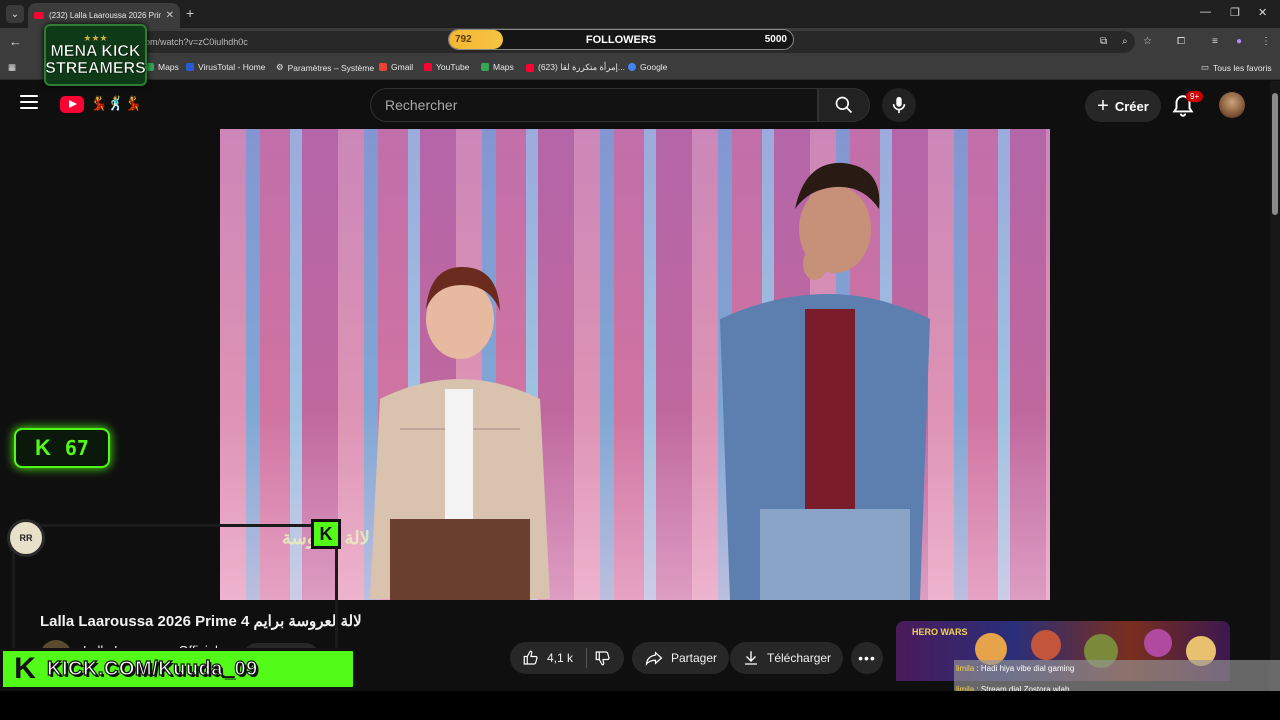 The height and width of the screenshot is (720, 1280). I want to click on create-label: Créer, so click(1131, 106).